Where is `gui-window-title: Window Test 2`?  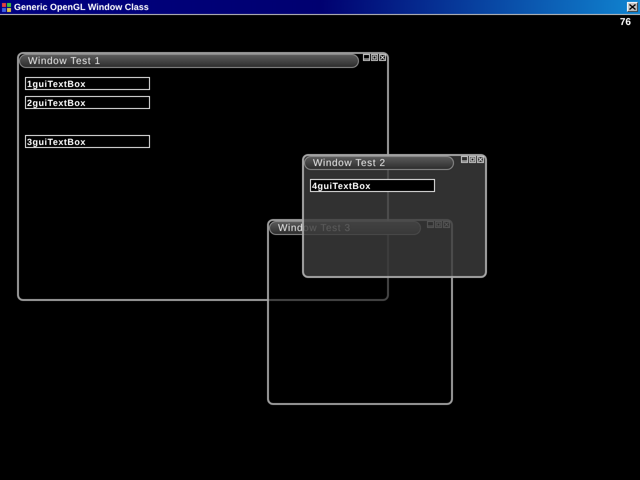
gui-window-title: Window Test 2 is located at coordinates (379, 163).